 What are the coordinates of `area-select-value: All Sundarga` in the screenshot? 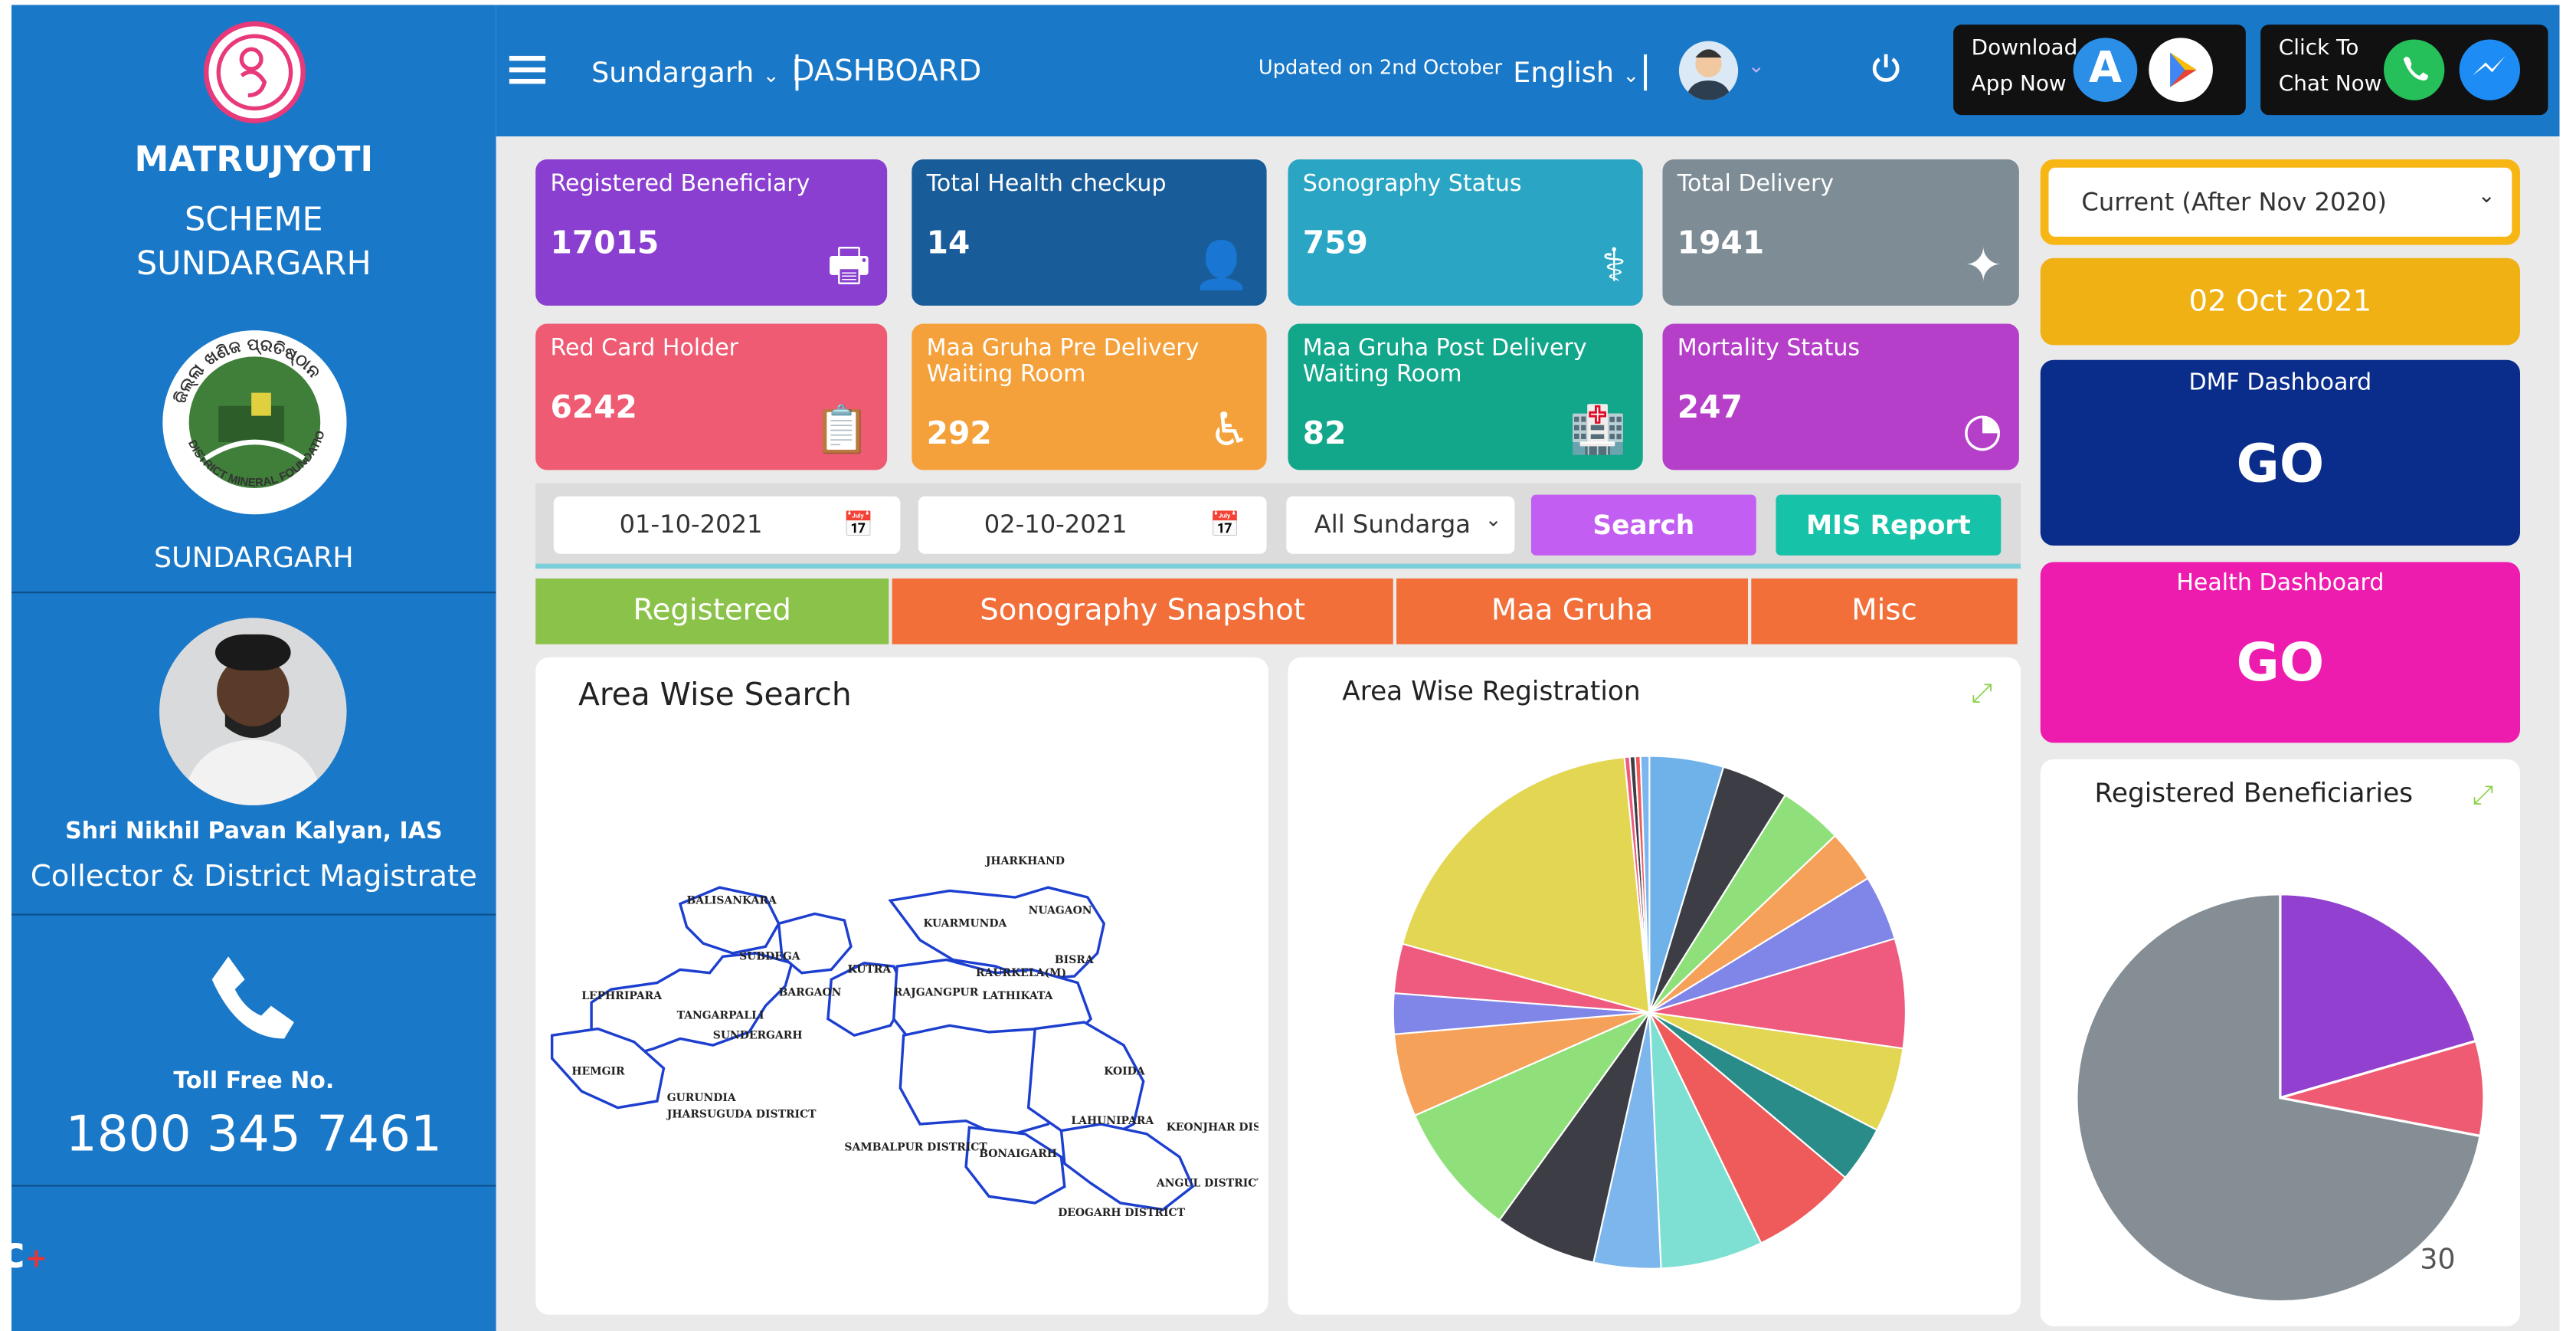 It's located at (1392, 524).